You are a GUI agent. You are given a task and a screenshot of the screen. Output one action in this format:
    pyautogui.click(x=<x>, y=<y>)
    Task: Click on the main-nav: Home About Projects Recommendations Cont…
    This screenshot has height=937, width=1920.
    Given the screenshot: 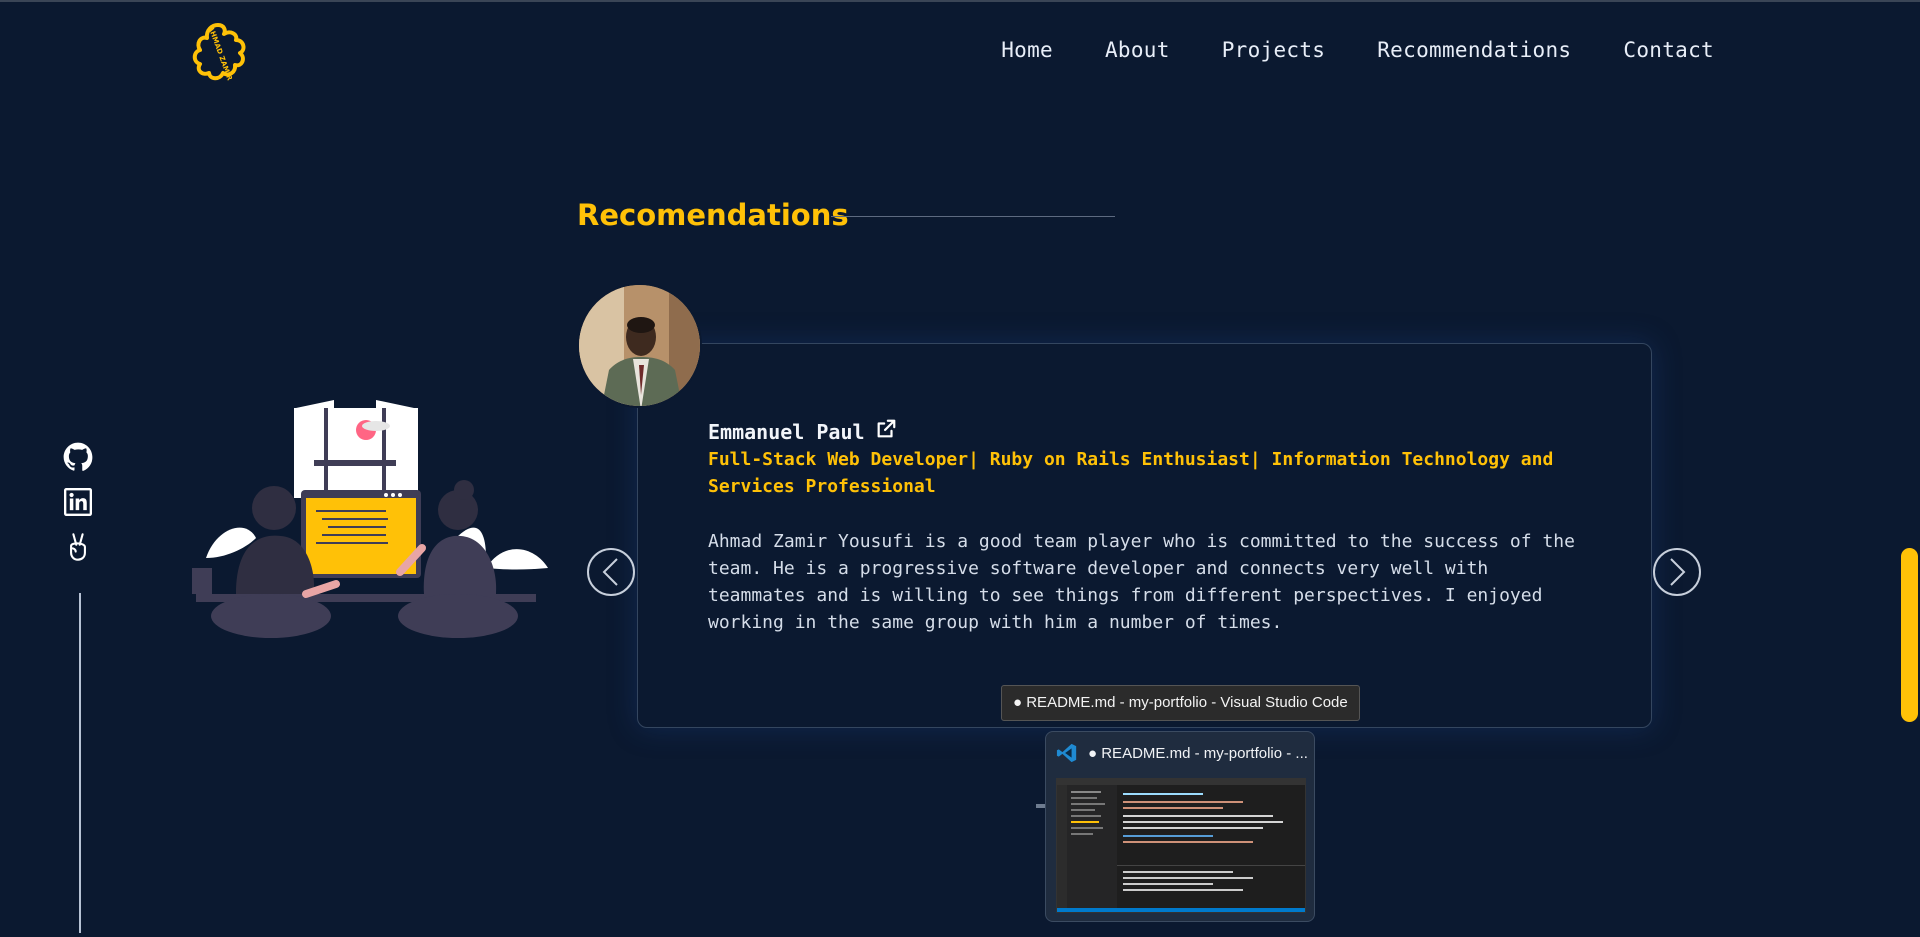 What is the action you would take?
    pyautogui.click(x=1357, y=50)
    